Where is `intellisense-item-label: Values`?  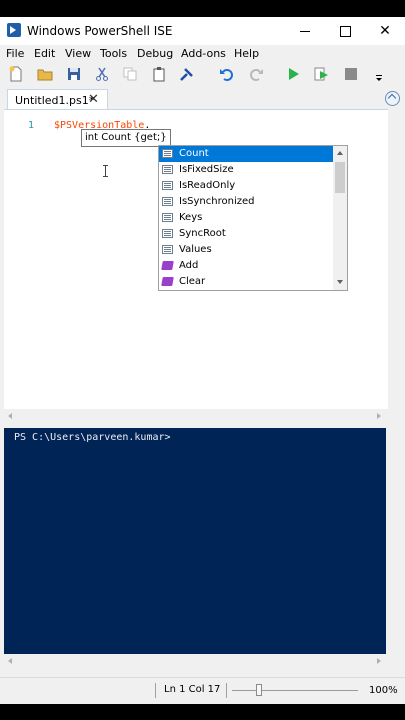
intellisense-item-label: Values is located at coordinates (195, 249).